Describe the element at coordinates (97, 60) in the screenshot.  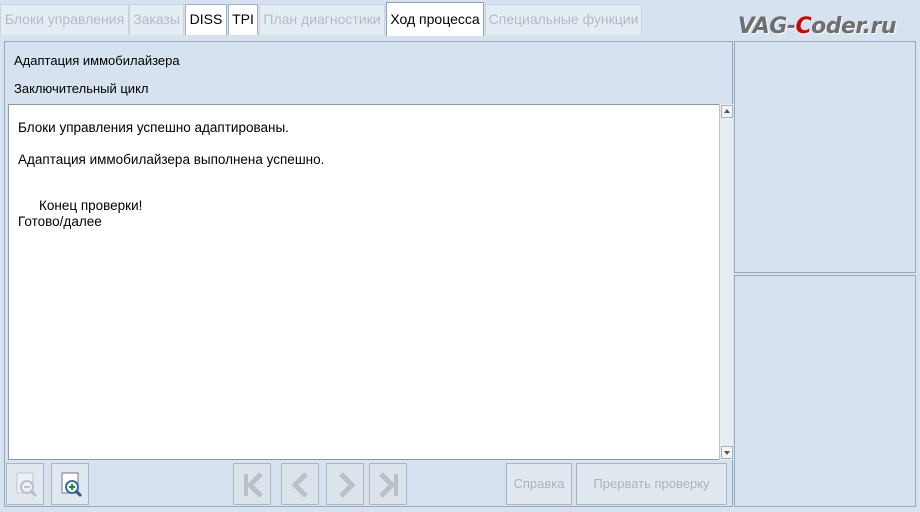
I see `procedure-title: Адаптация иммобилайзера` at that location.